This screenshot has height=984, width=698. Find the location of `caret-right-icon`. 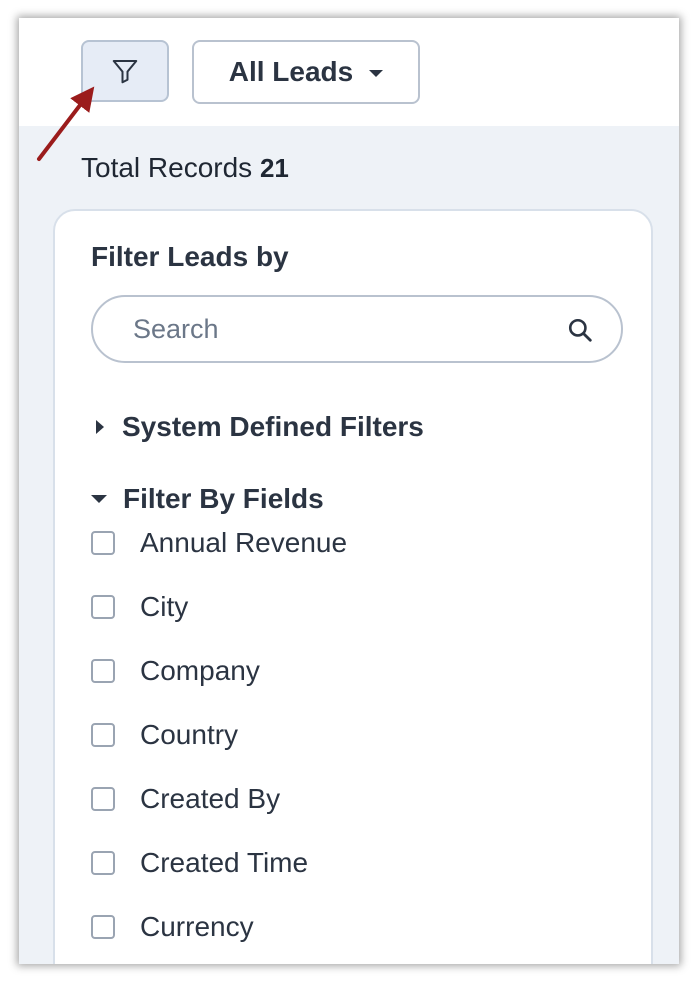

caret-right-icon is located at coordinates (100, 427).